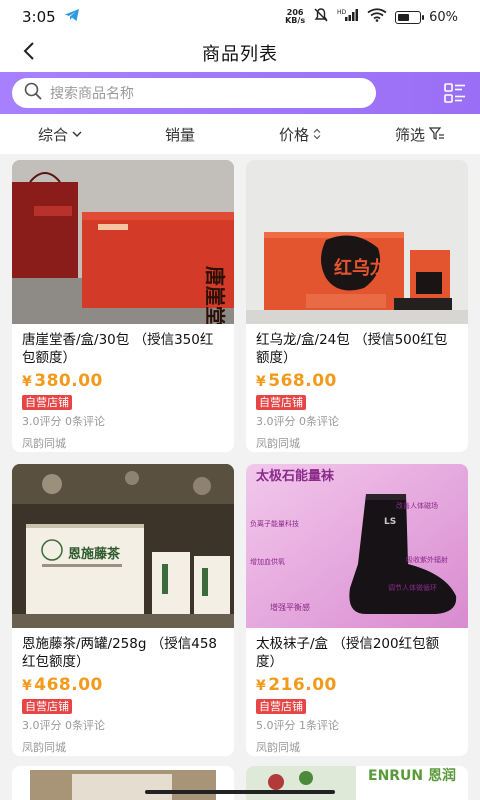 This screenshot has height=800, width=480. Describe the element at coordinates (420, 134) in the screenshot. I see `sort-tab-filter: 筛选` at that location.